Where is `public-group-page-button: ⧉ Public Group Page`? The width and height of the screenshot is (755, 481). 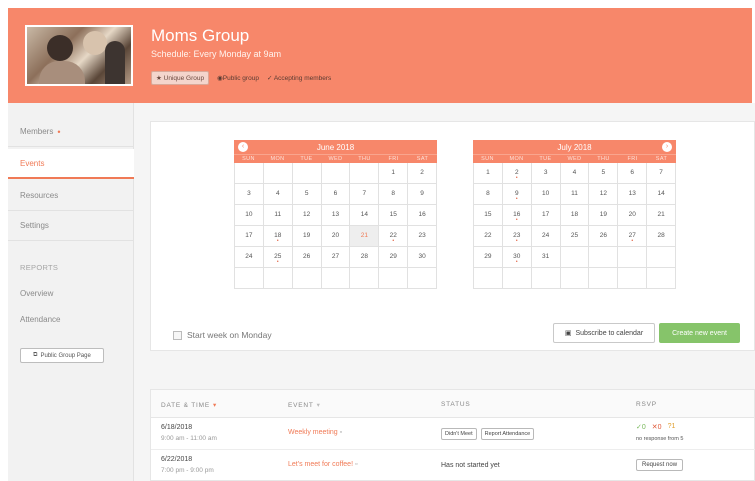 public-group-page-button: ⧉ Public Group Page is located at coordinates (62, 355).